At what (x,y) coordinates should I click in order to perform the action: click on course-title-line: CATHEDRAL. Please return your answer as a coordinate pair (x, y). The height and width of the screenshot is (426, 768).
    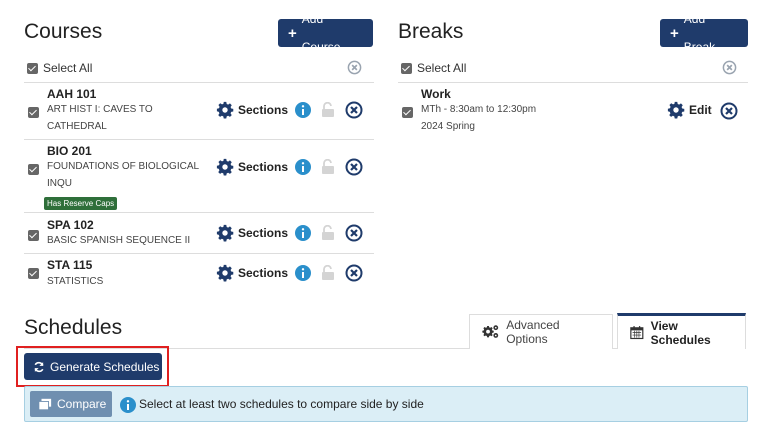
    Looking at the image, I should click on (77, 126).